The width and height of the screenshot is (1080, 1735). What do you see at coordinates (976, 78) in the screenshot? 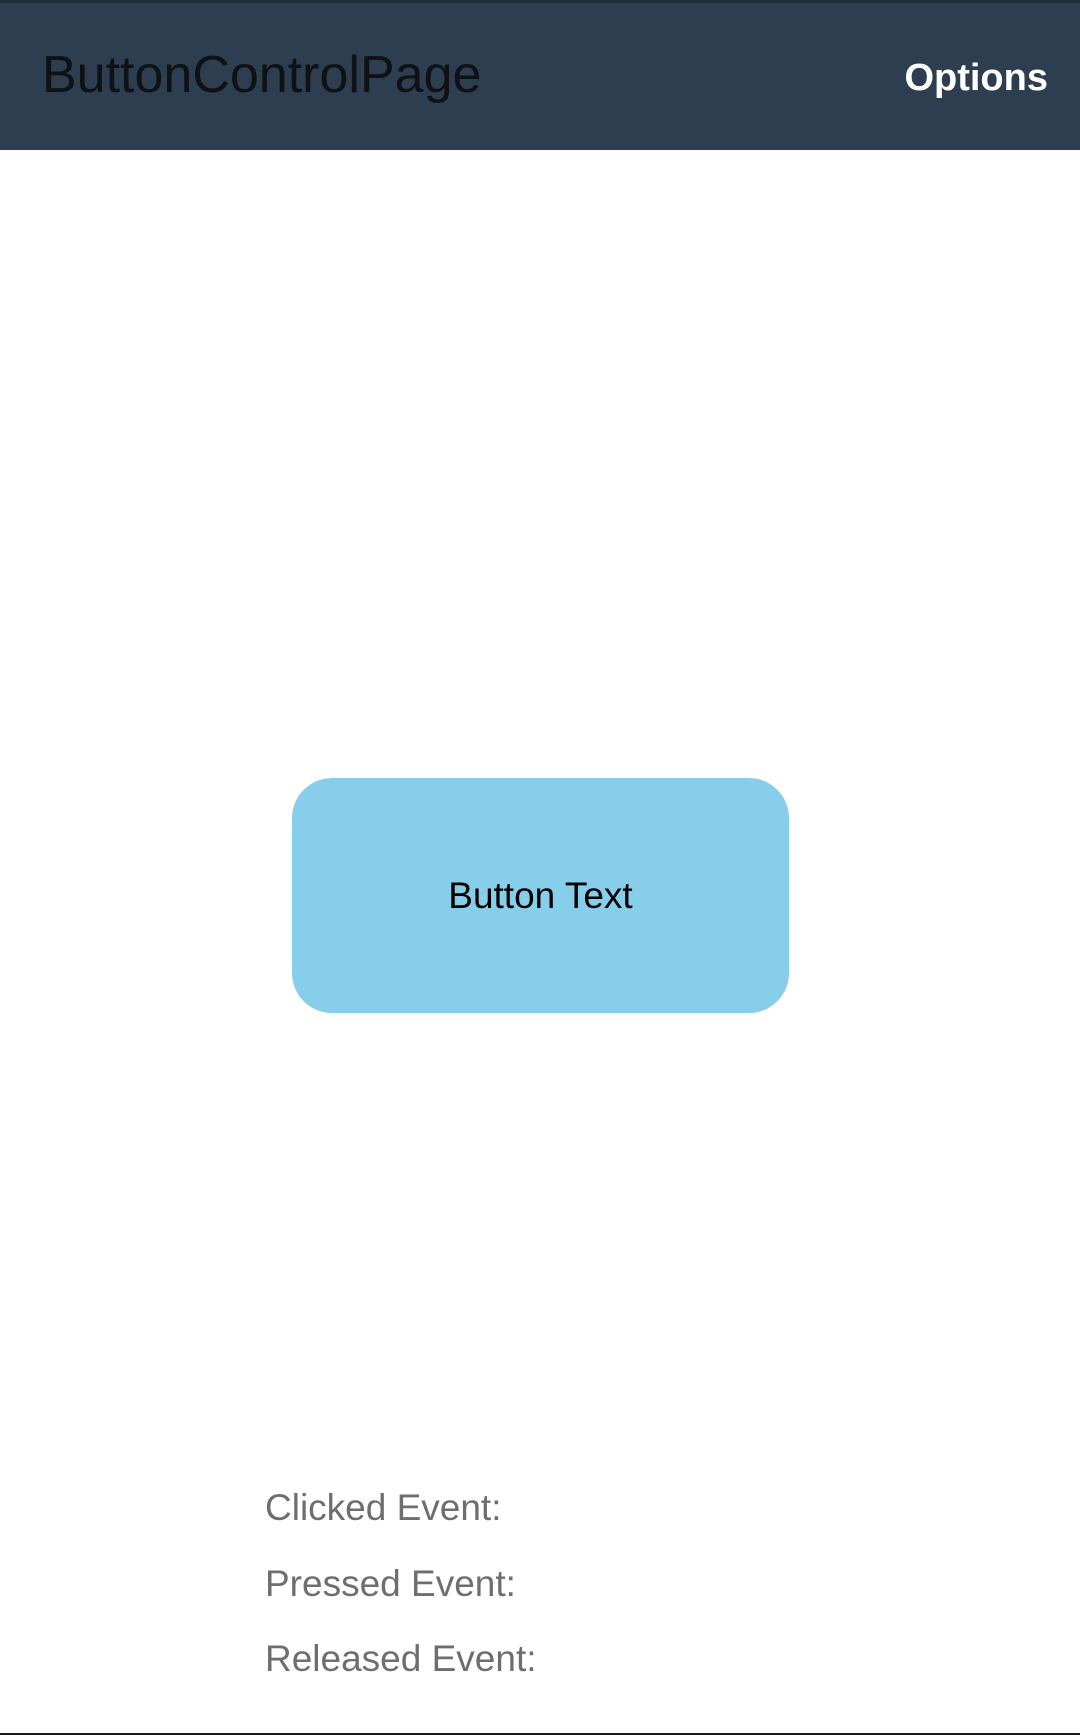
I see `options-button: Options` at bounding box center [976, 78].